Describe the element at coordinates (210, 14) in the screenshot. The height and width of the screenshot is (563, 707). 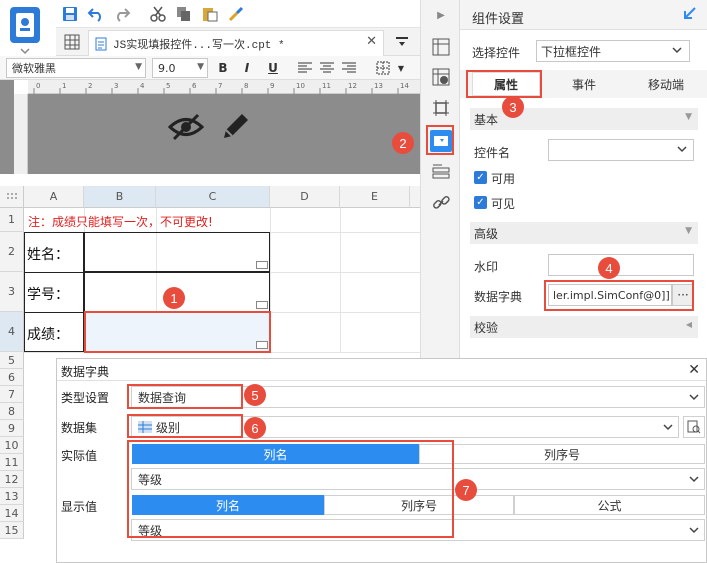
I see `paste-icon` at that location.